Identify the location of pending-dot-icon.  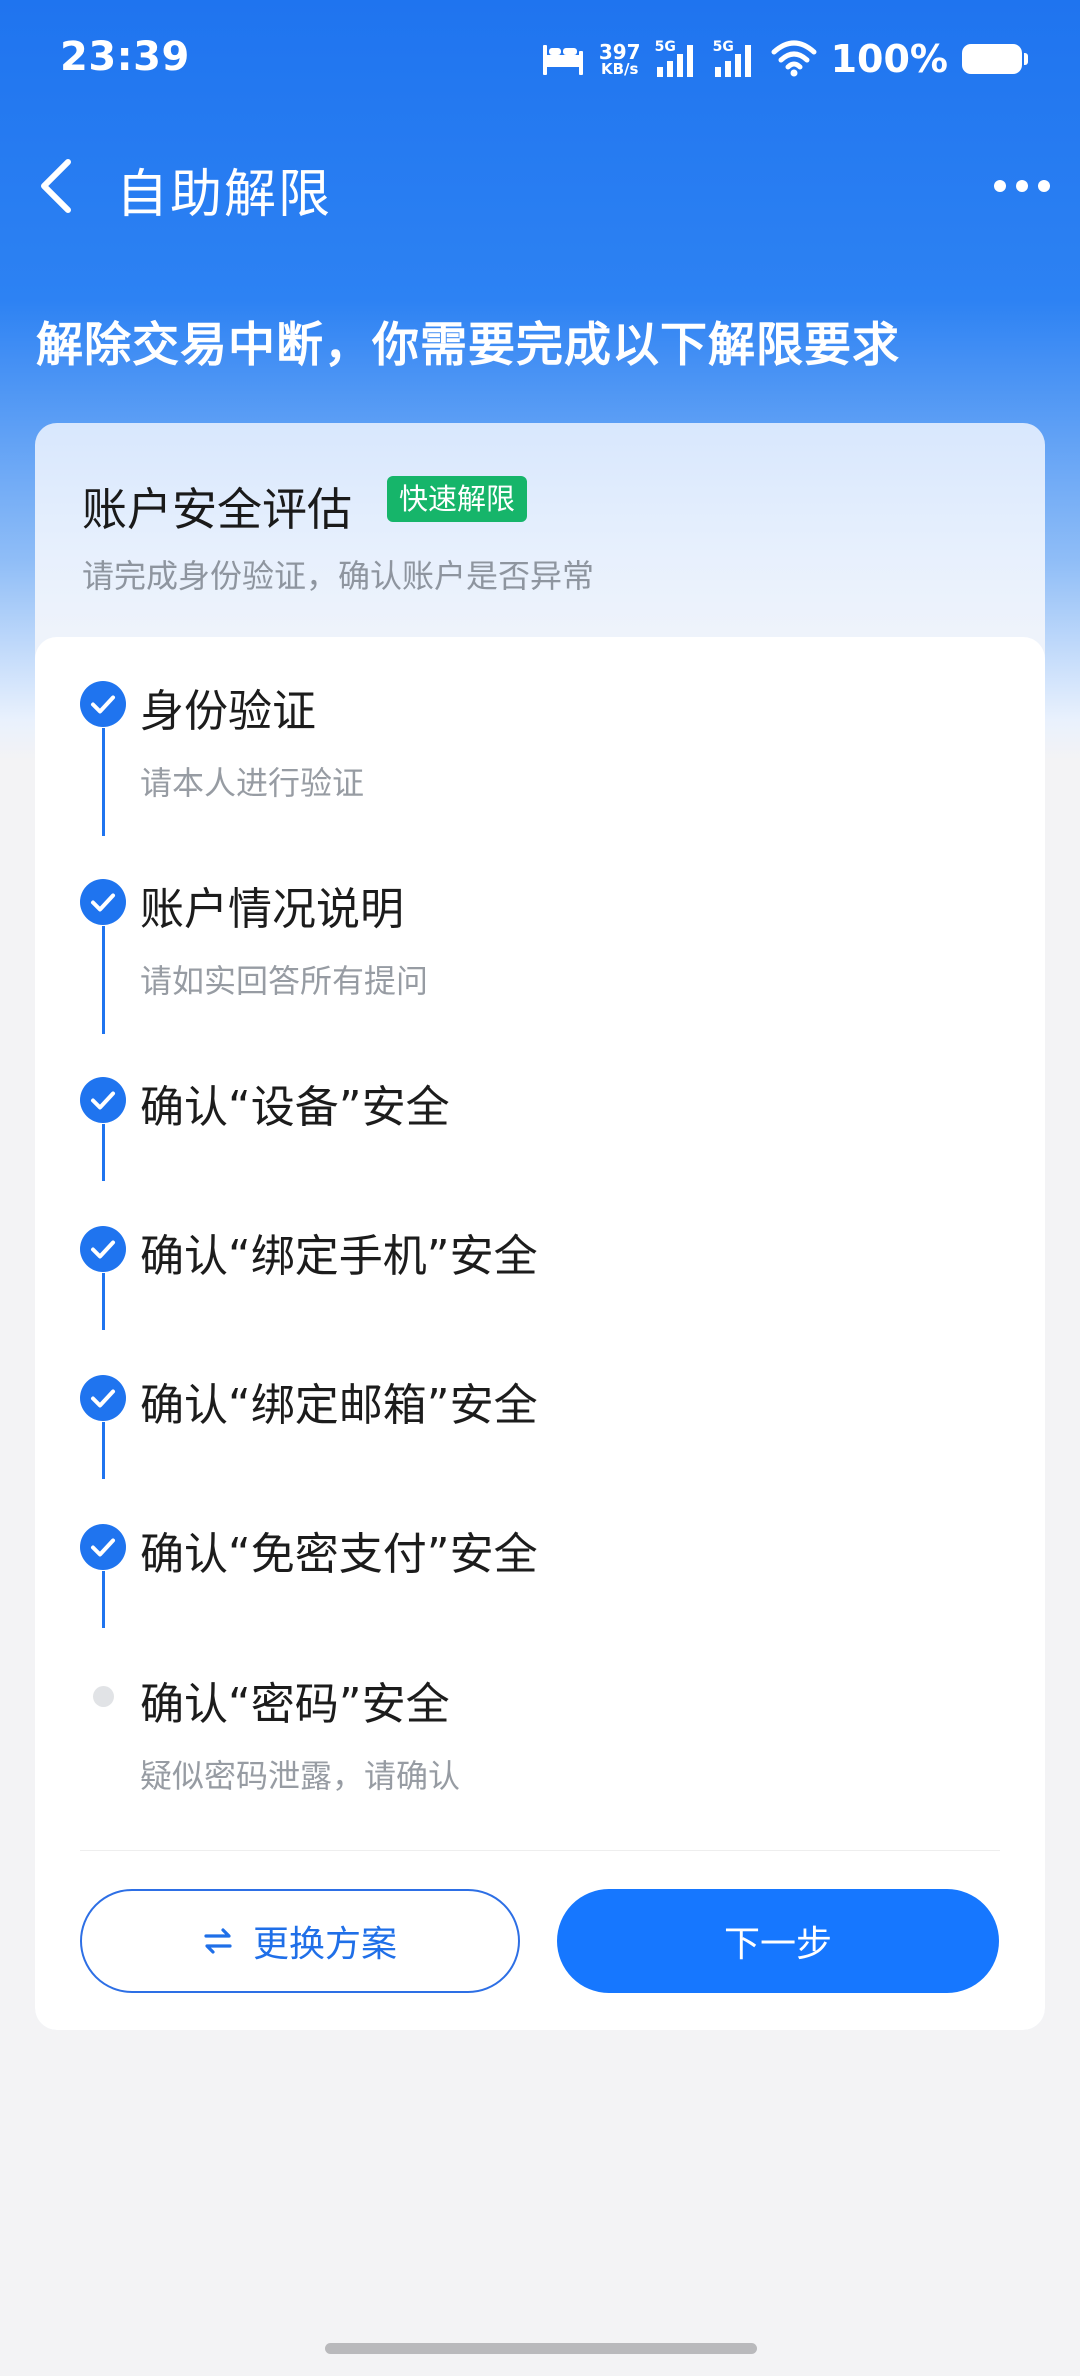
(103, 1696).